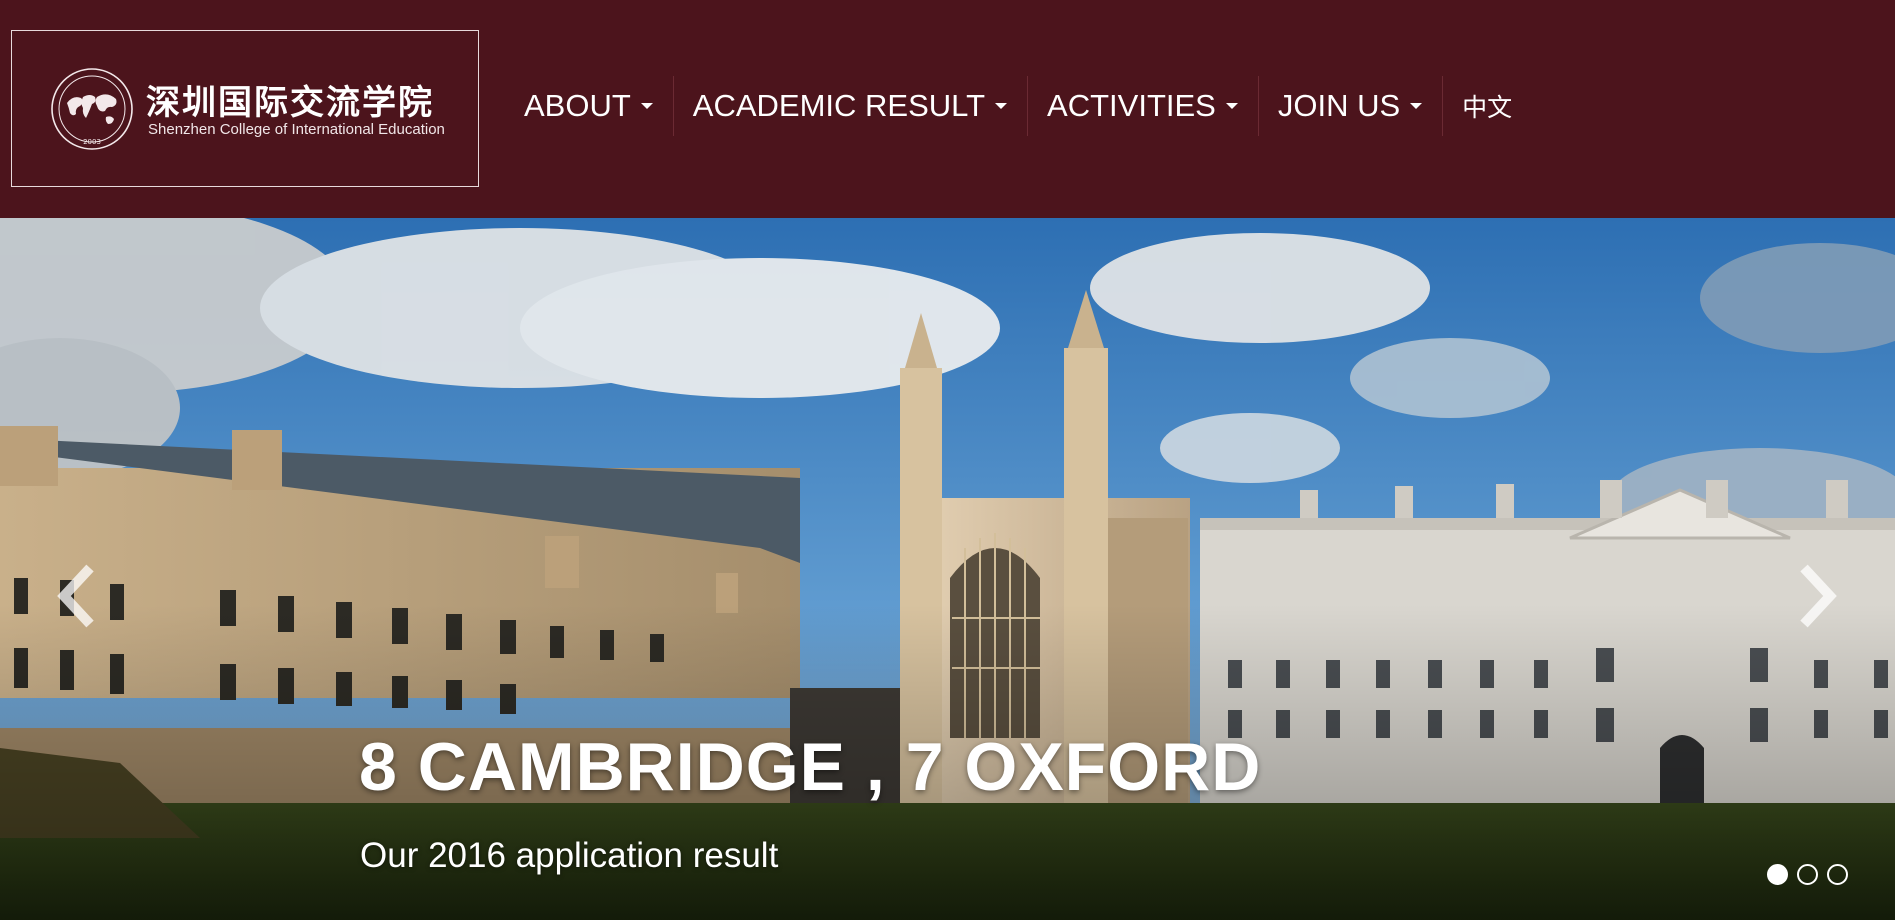  Describe the element at coordinates (839, 105) in the screenshot. I see `nav-item-label: ACADEMIC RESULT` at that location.